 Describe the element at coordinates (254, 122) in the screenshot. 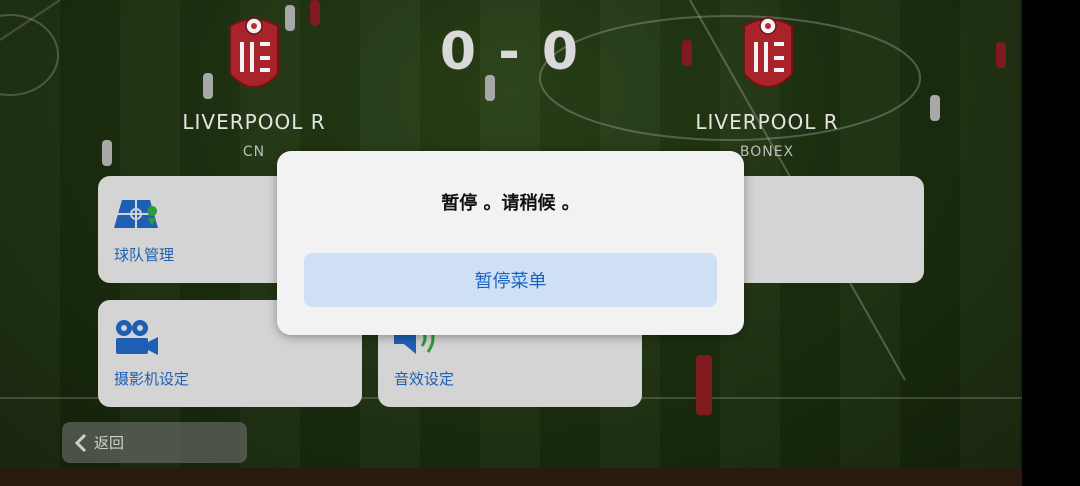

I see `home-team-name: LIVERPOOL R` at that location.